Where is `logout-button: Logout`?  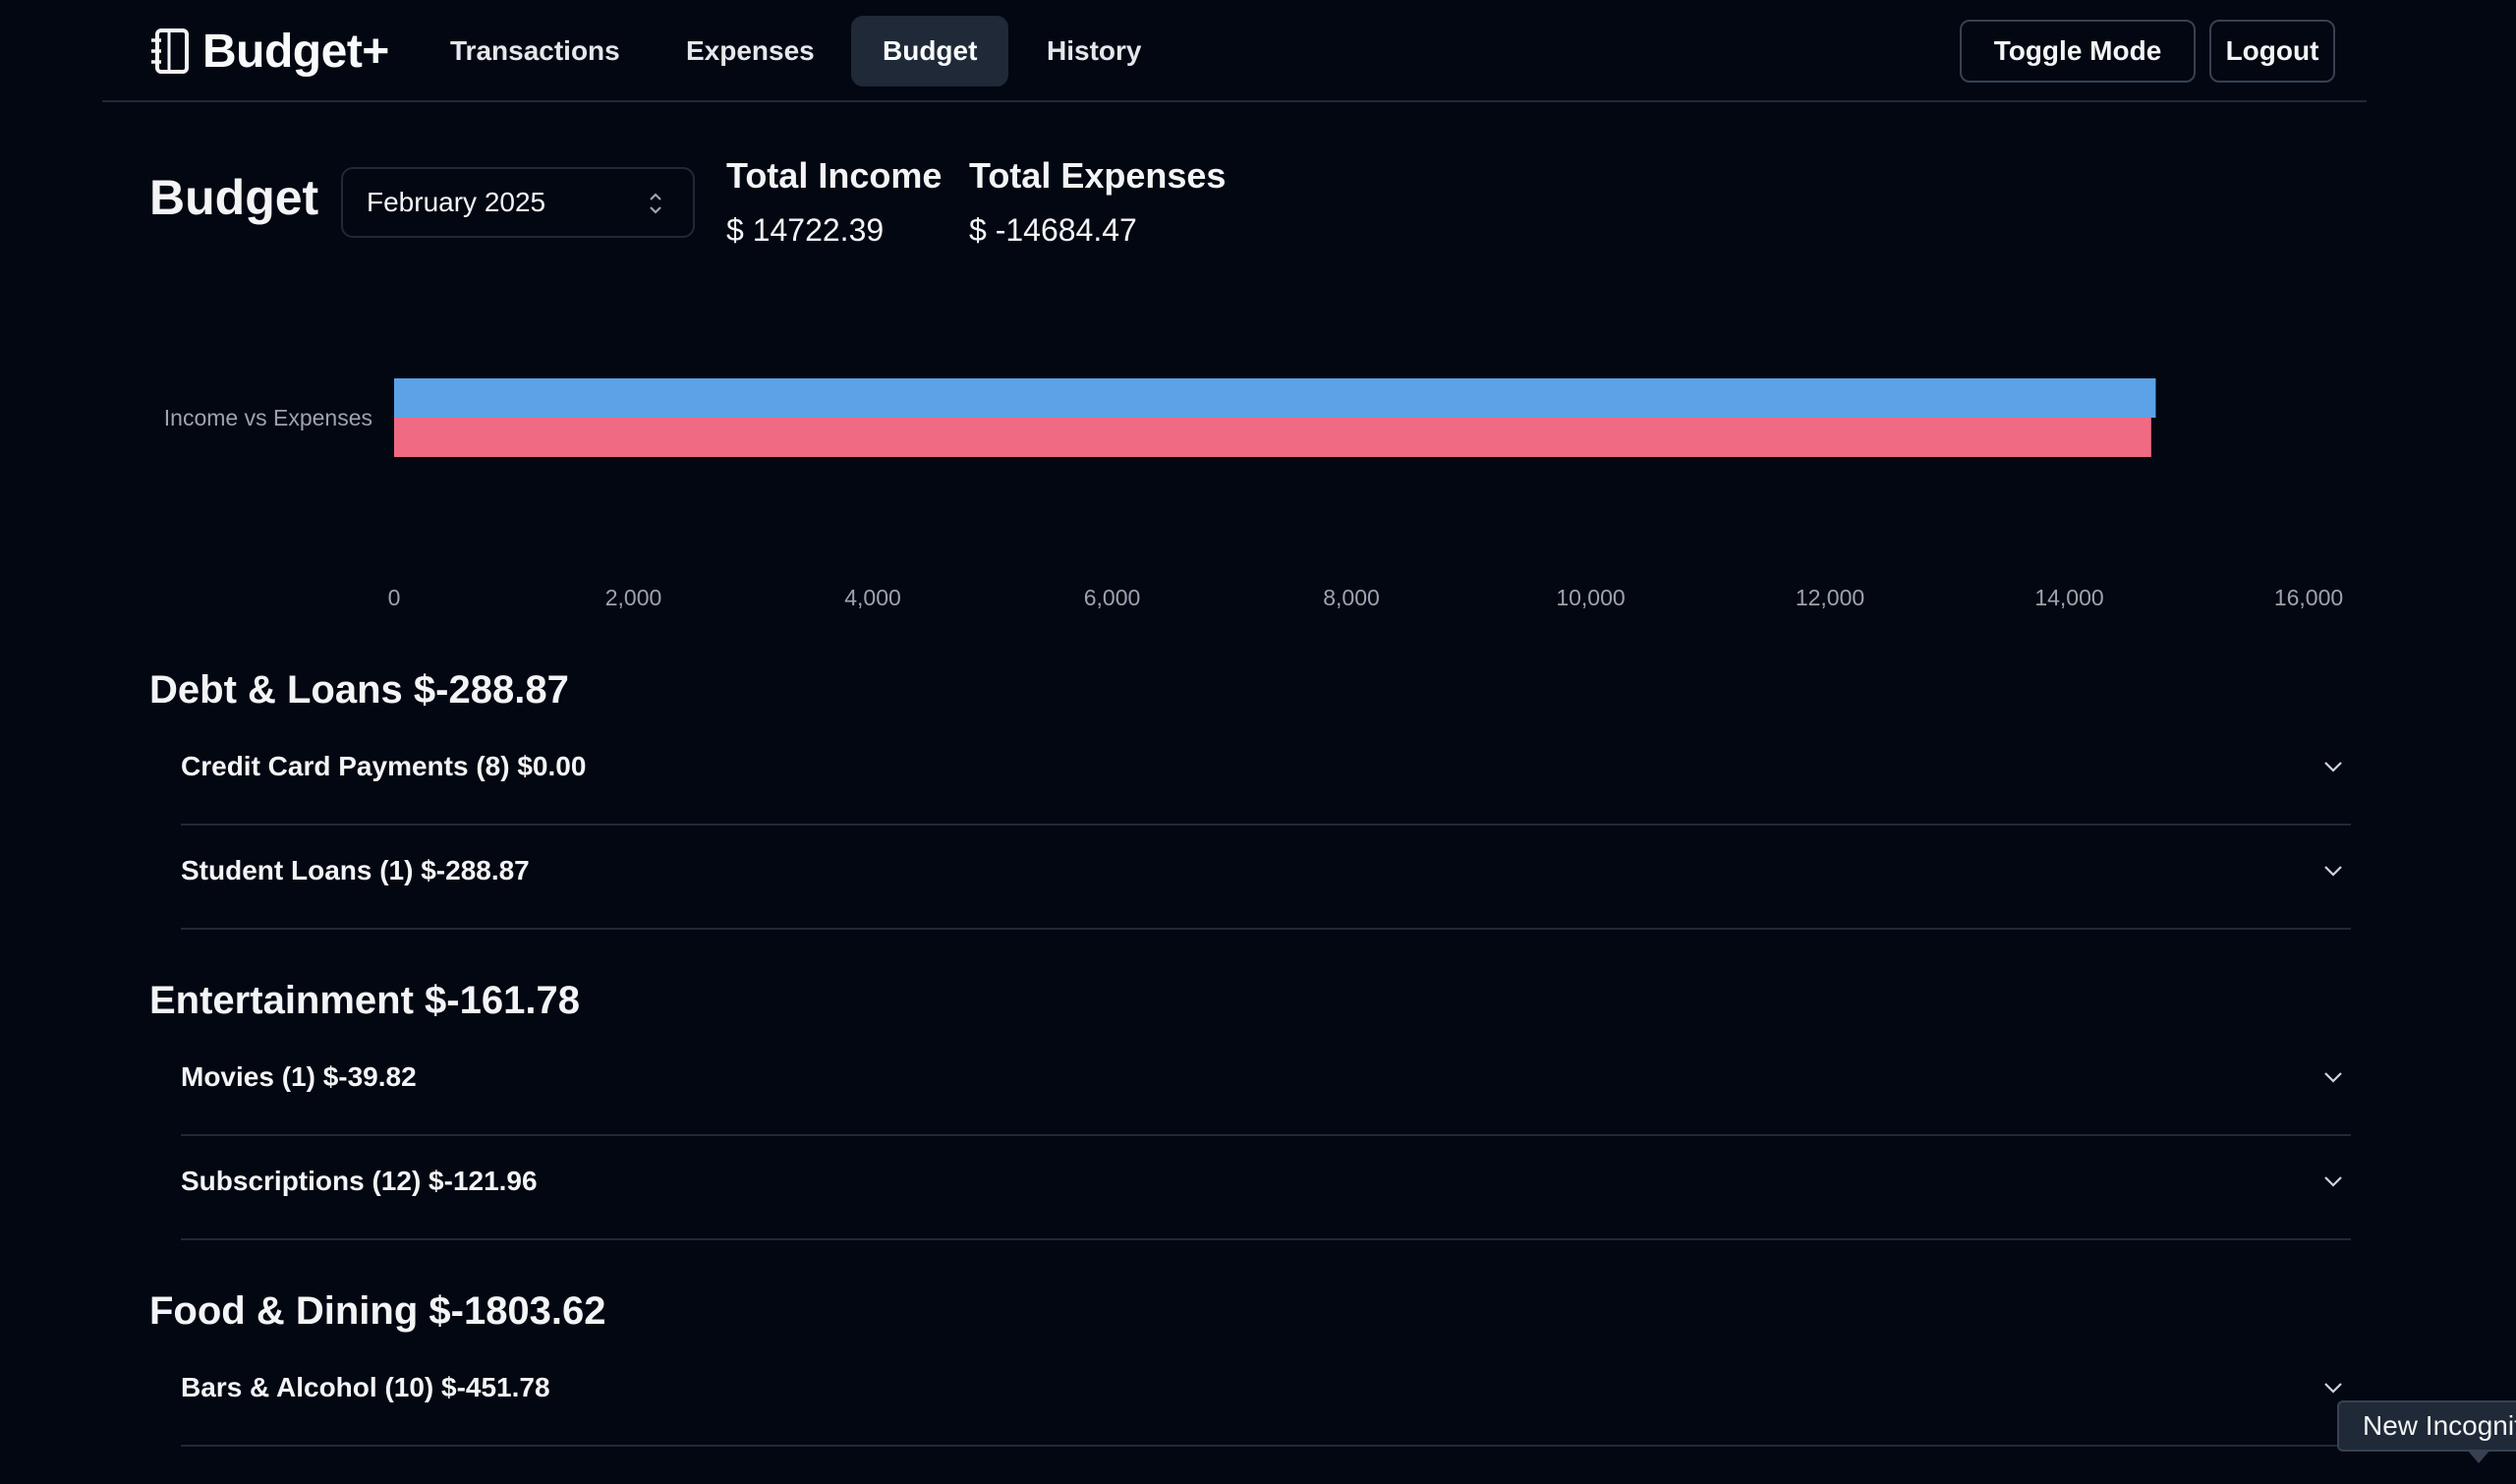 logout-button: Logout is located at coordinates (2272, 51).